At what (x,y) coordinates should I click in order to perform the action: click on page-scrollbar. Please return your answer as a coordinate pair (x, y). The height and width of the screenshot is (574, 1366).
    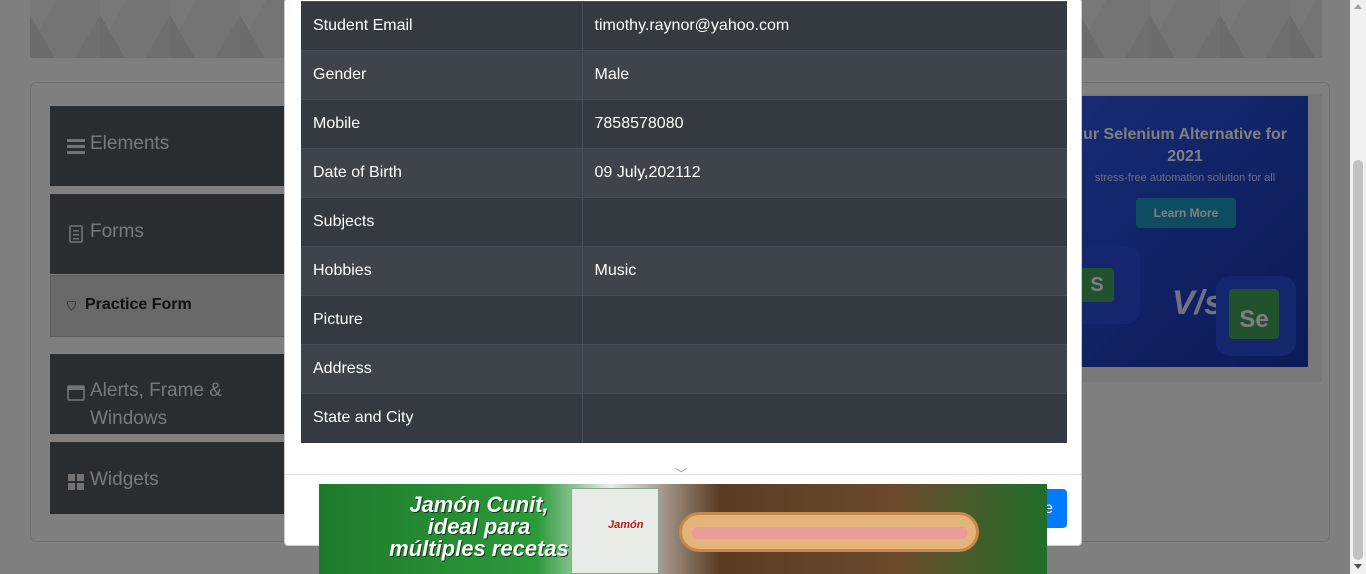
    Looking at the image, I should click on (1358, 287).